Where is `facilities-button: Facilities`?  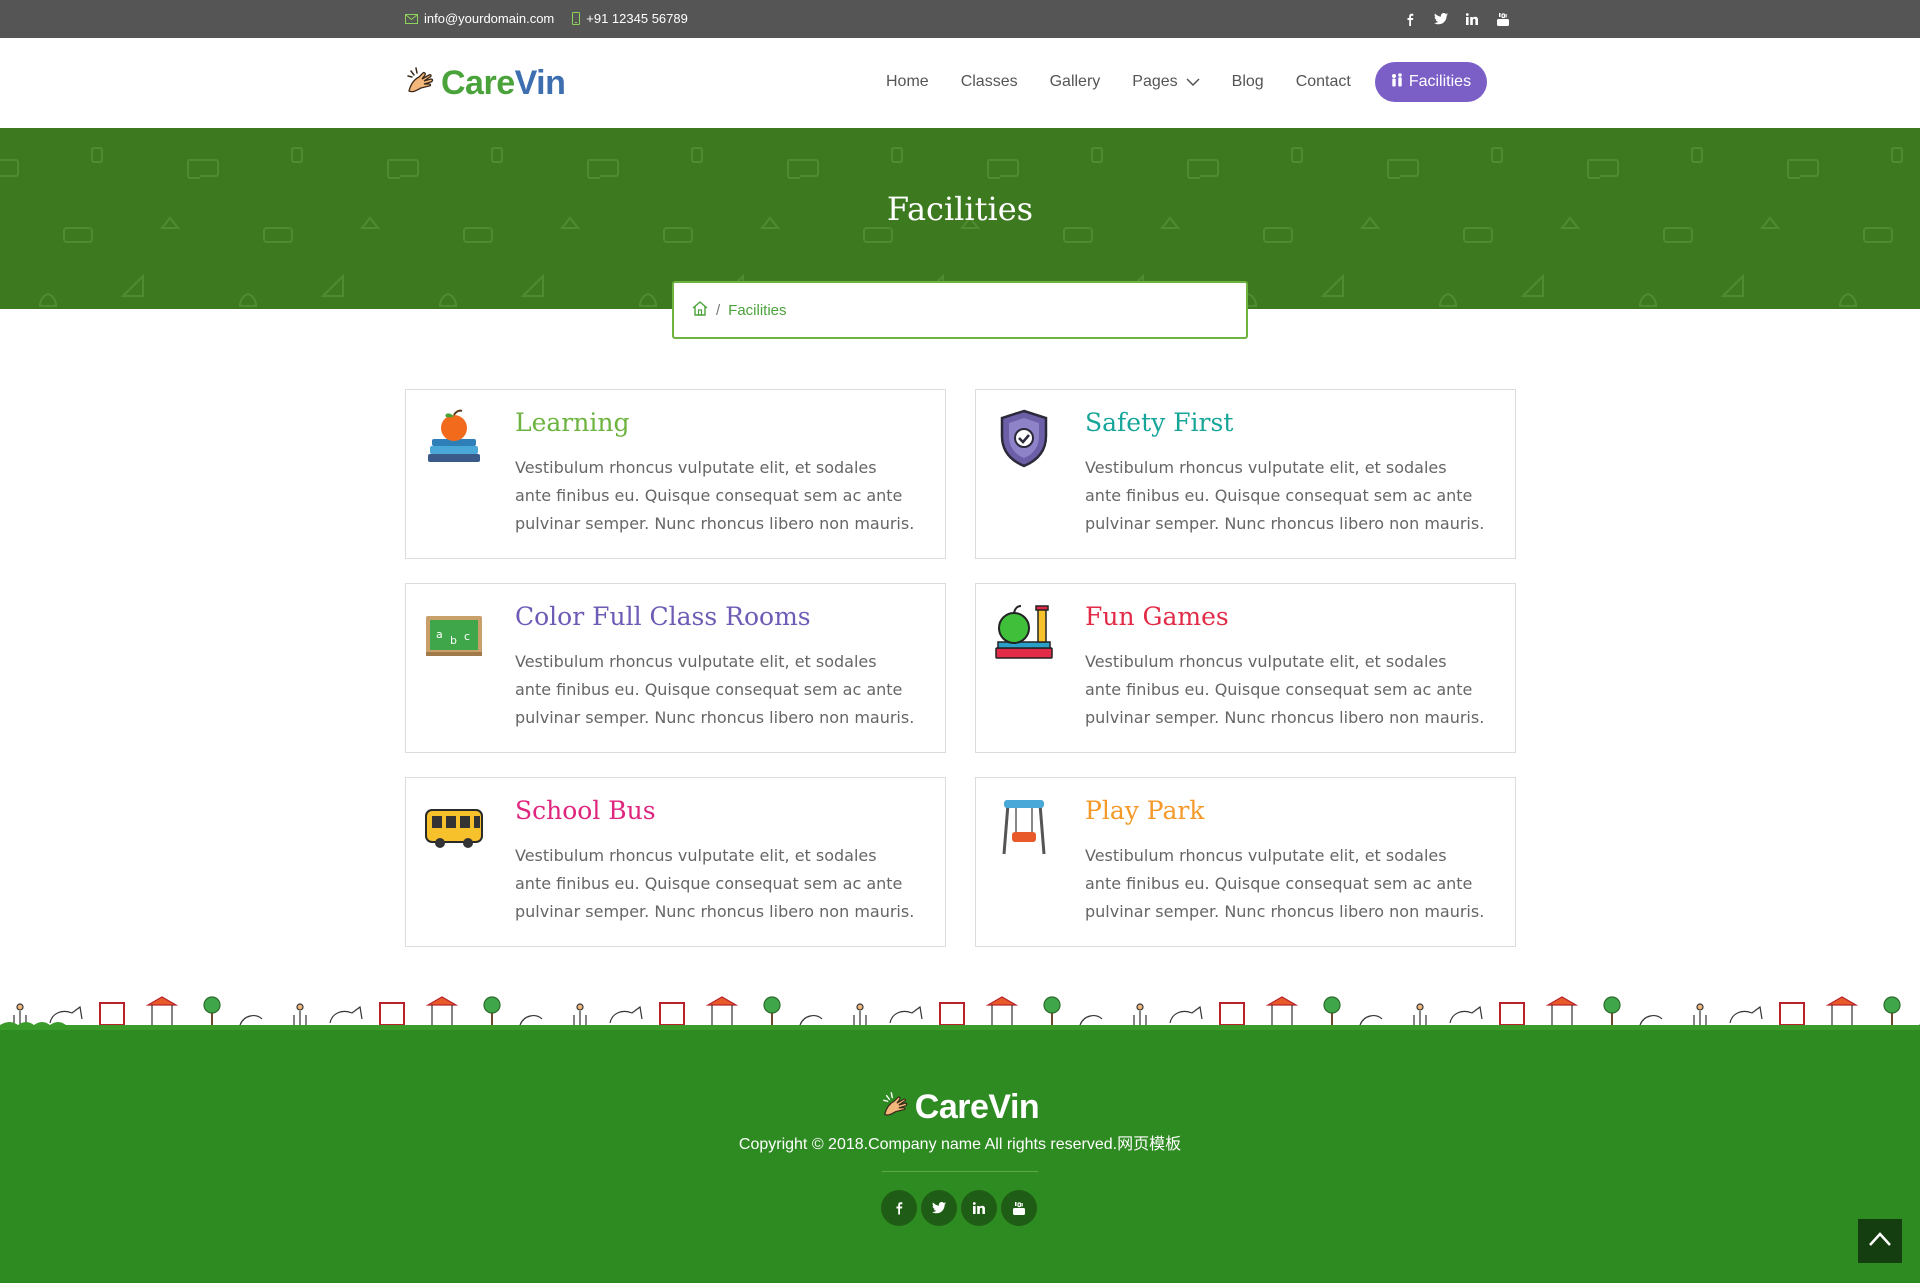 facilities-button: Facilities is located at coordinates (1431, 82).